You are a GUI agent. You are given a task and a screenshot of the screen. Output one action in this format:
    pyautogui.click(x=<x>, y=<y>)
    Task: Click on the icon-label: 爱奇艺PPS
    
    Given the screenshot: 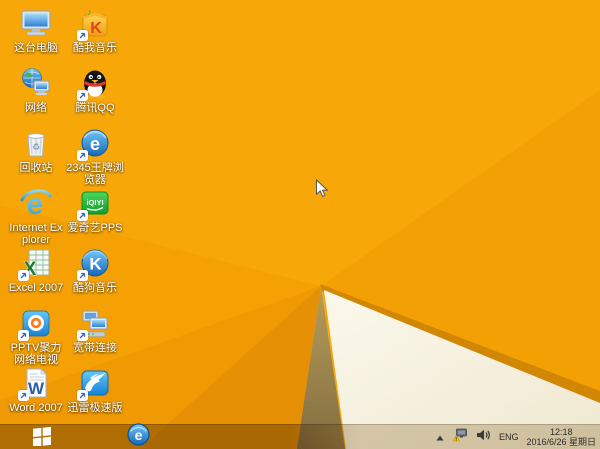 What is the action you would take?
    pyautogui.click(x=95, y=228)
    